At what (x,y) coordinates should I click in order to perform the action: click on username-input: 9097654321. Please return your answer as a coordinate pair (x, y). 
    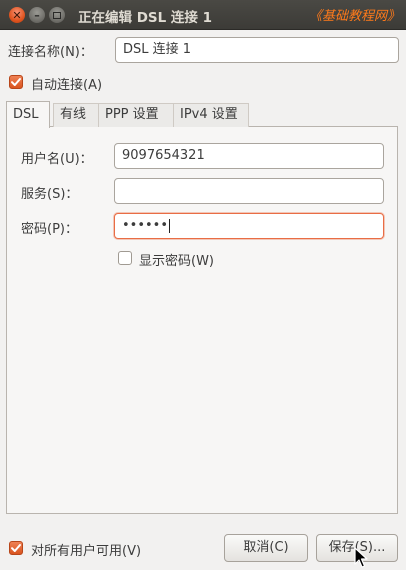
    Looking at the image, I should click on (249, 156).